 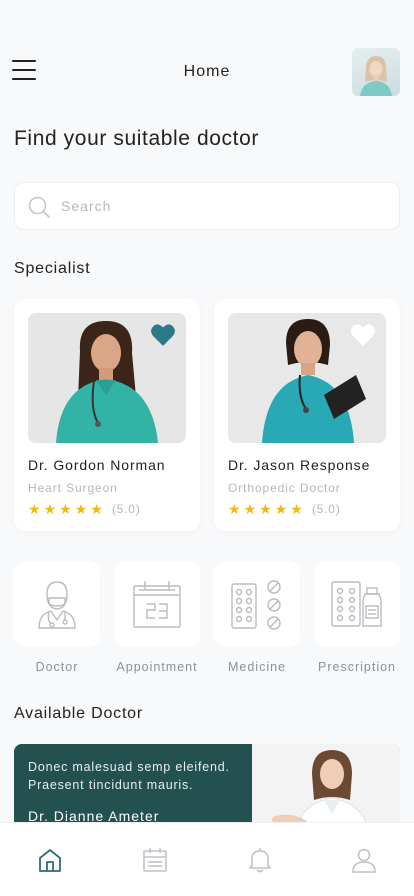 I want to click on category-doctor: Doctor, so click(x=57, y=617).